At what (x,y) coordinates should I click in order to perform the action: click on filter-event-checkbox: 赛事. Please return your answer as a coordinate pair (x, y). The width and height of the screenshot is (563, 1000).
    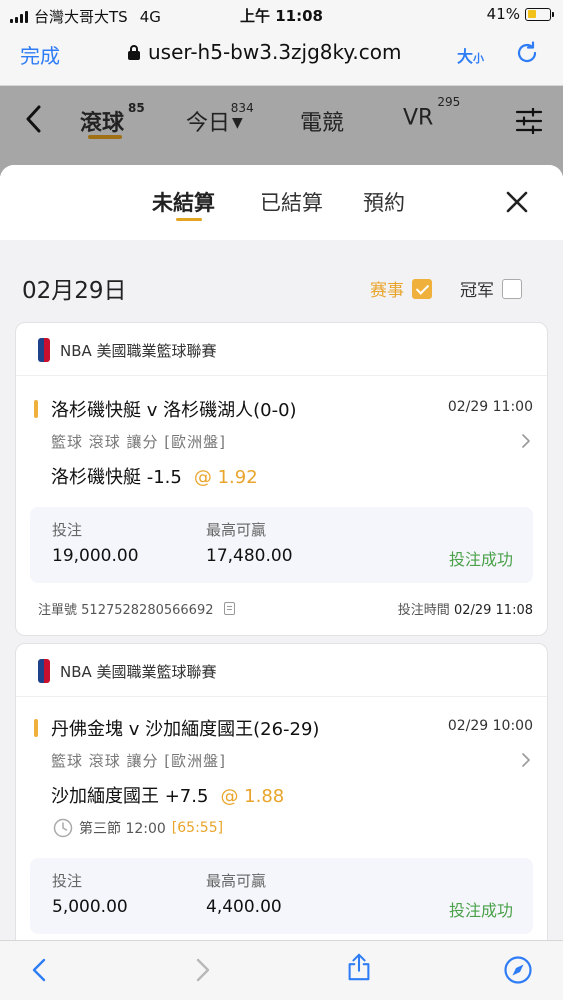
    Looking at the image, I should click on (401, 288).